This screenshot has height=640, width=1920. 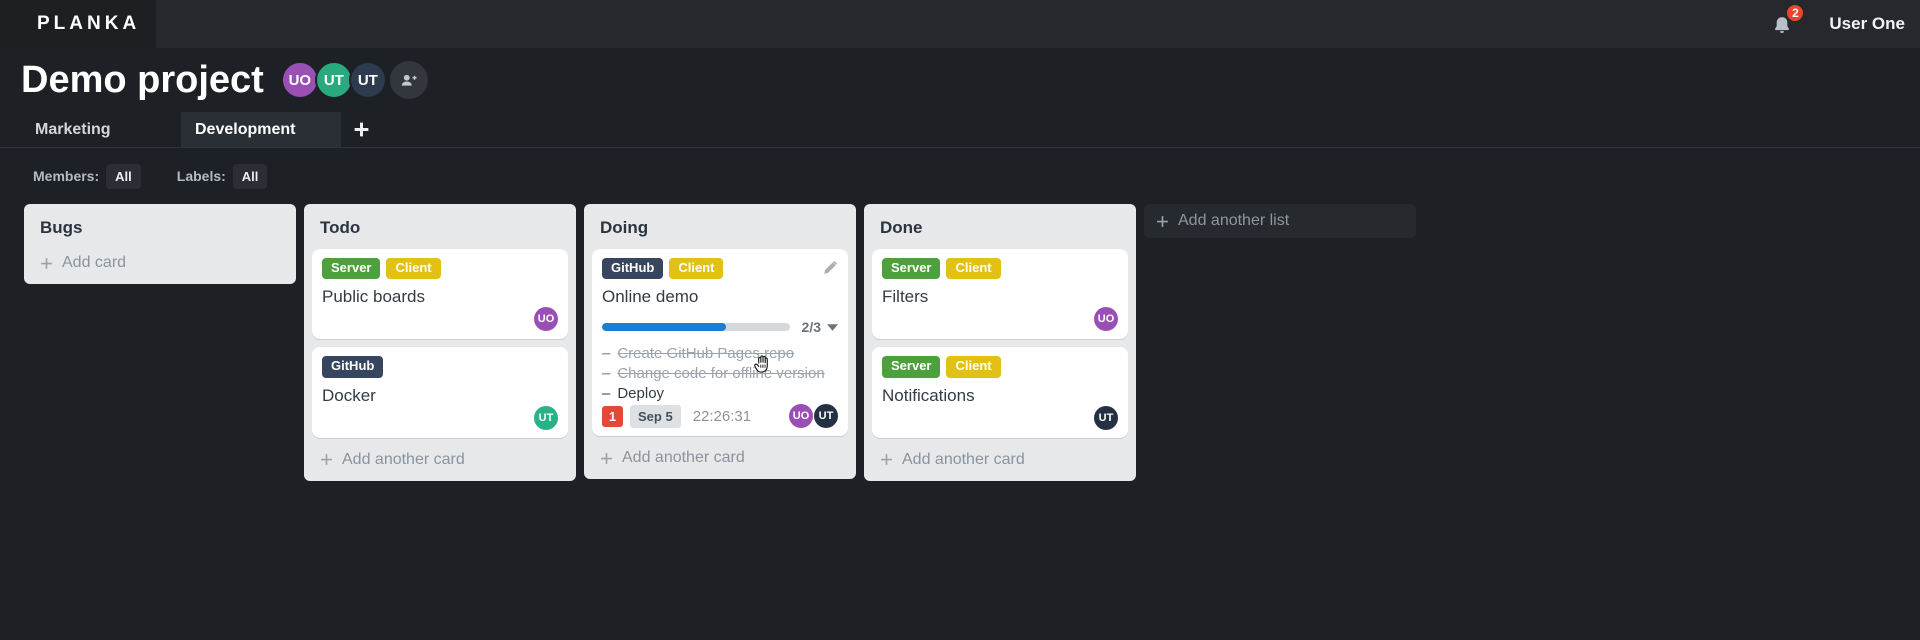 I want to click on due-date-badge: Sep 5, so click(x=655, y=416).